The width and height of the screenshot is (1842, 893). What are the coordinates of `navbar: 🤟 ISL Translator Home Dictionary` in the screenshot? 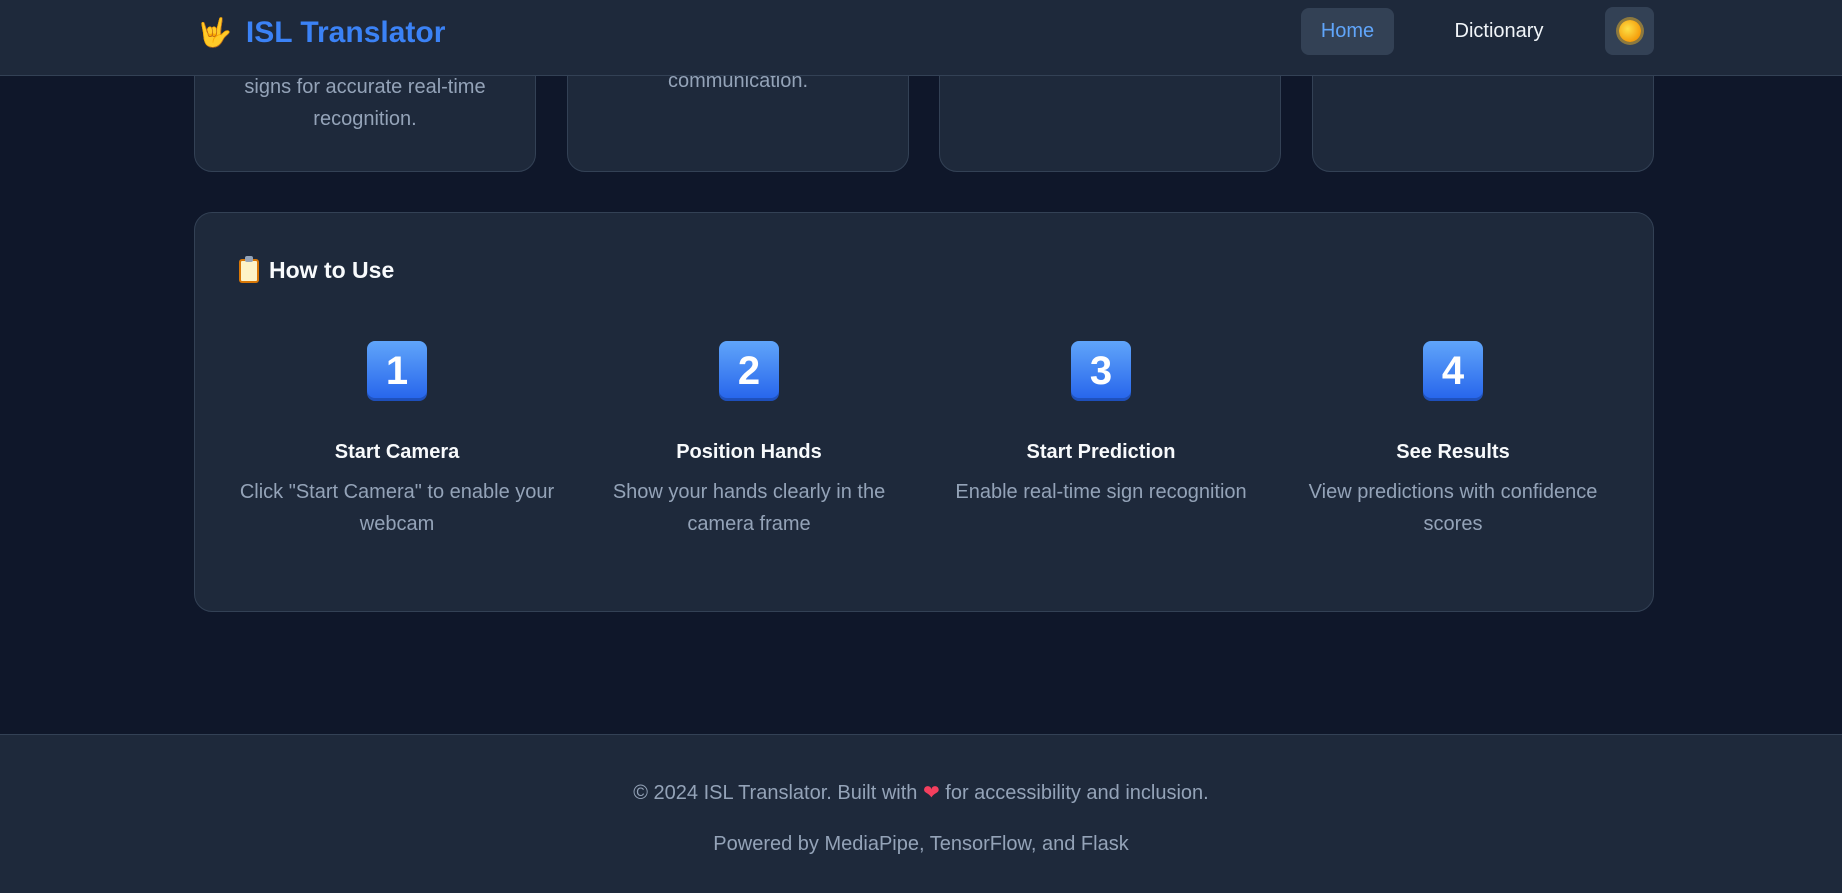 It's located at (921, 38).